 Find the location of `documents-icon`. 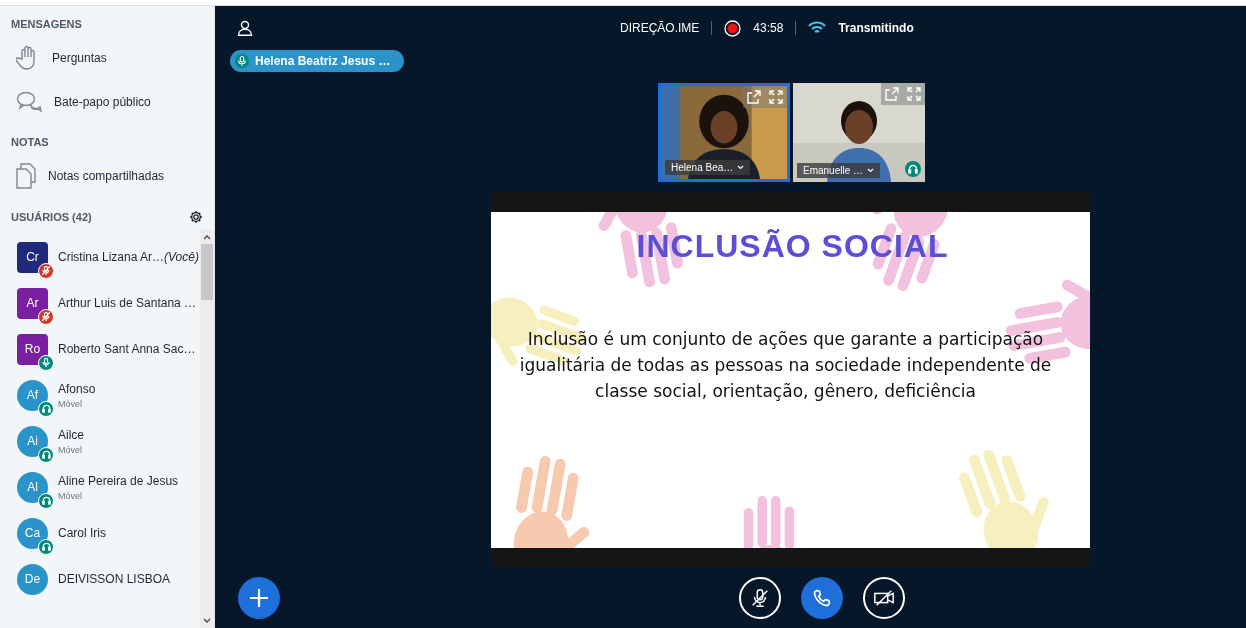

documents-icon is located at coordinates (26, 176).